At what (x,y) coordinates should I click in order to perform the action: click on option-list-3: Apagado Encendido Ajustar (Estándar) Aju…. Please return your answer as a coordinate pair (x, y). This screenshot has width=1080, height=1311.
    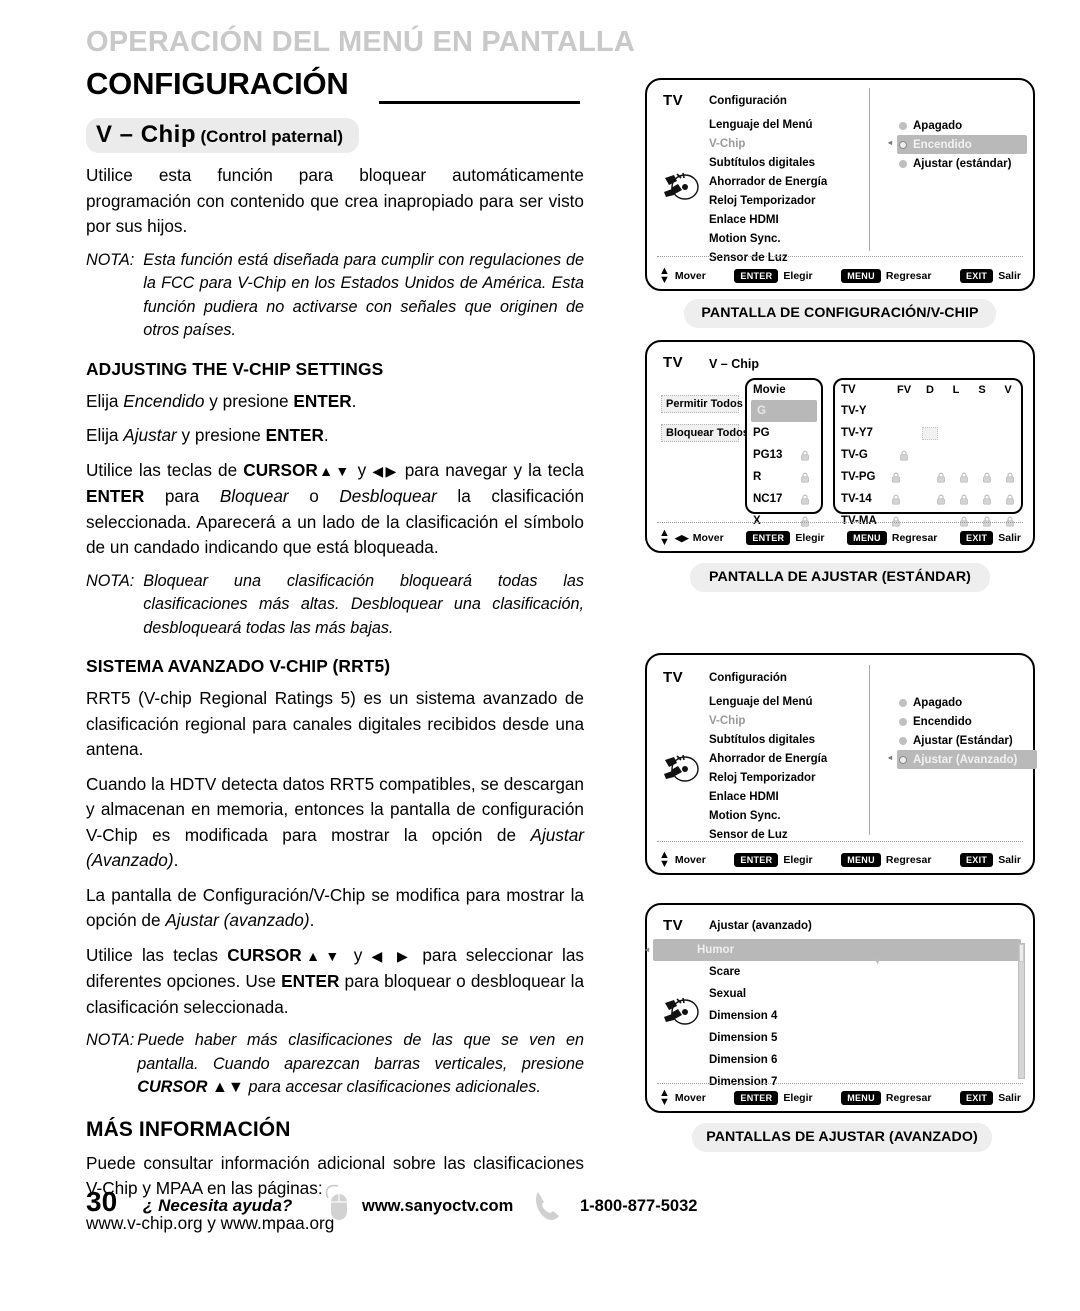
    Looking at the image, I should click on (962, 731).